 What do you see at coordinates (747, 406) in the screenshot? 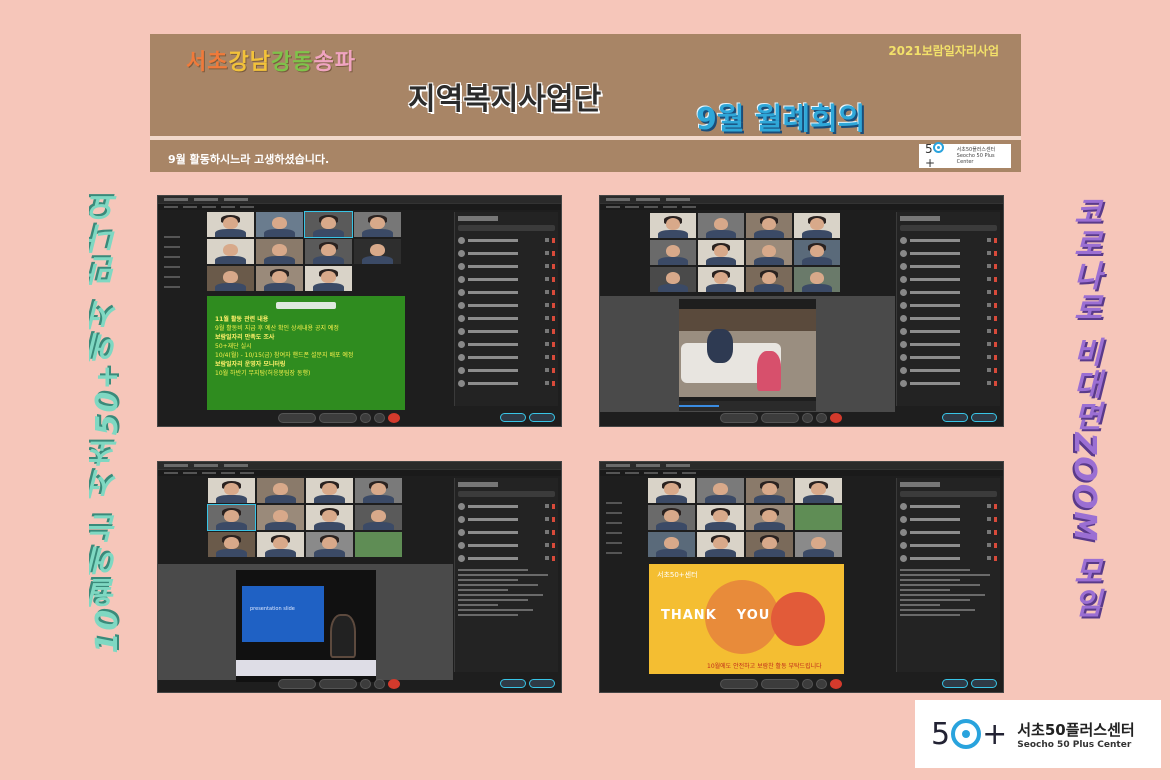
I see `video-progress-bar` at bounding box center [747, 406].